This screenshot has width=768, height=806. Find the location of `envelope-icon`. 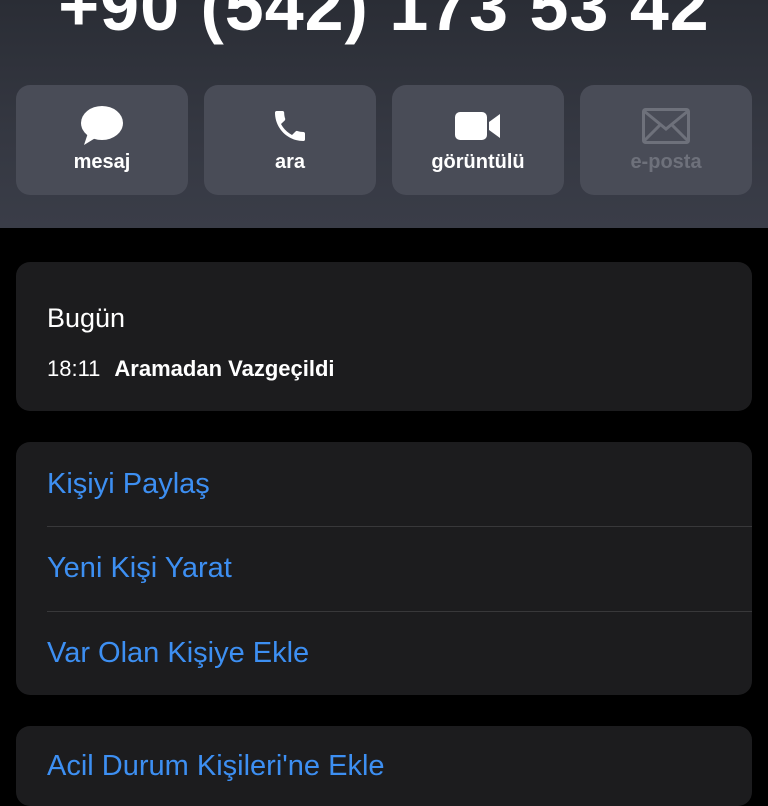

envelope-icon is located at coordinates (666, 126).